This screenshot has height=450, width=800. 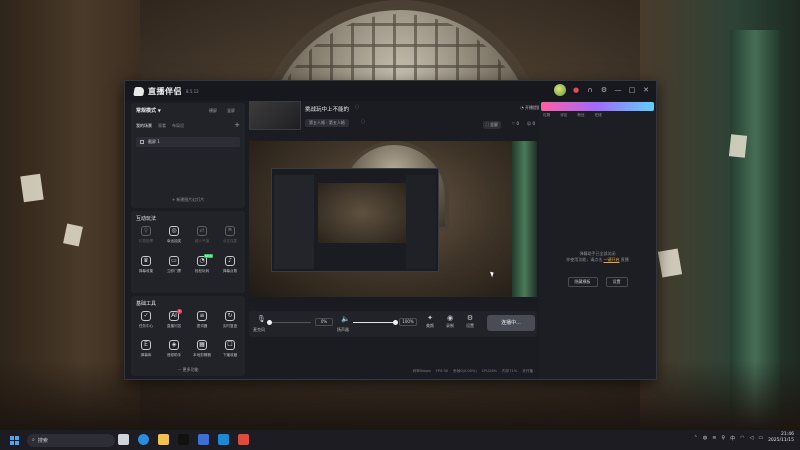 What do you see at coordinates (723, 438) in the screenshot?
I see `mic-tray-icon: ♀` at bounding box center [723, 438].